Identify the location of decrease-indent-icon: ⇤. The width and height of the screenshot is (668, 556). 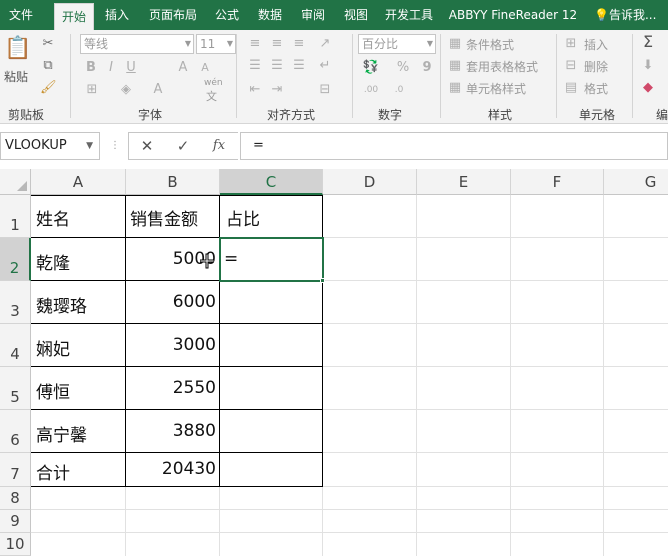
(255, 90).